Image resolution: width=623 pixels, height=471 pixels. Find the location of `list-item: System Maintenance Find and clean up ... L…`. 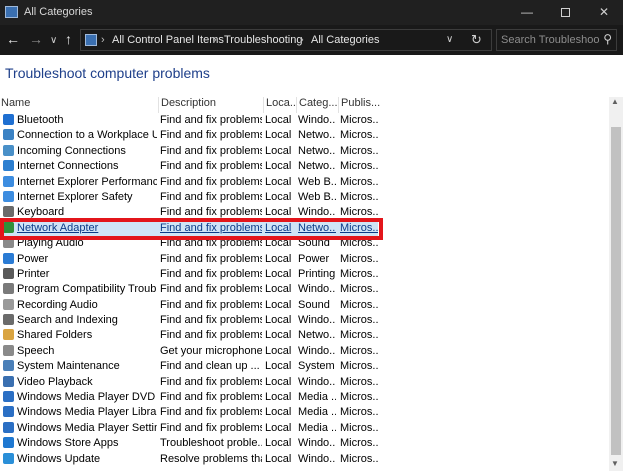

list-item: System Maintenance Find and clean up ... L… is located at coordinates (189, 366).